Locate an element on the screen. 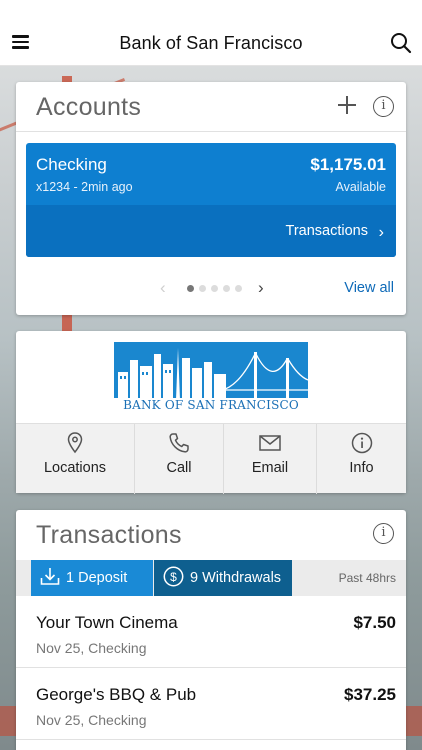  tab-deposits-label: 1 Deposit is located at coordinates (97, 578).